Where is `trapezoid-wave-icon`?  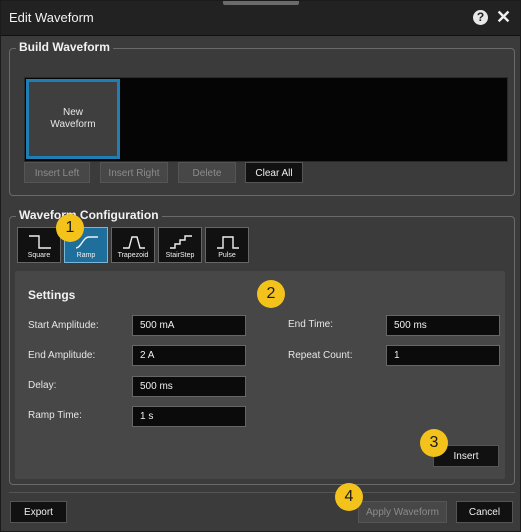 trapezoid-wave-icon is located at coordinates (134, 242).